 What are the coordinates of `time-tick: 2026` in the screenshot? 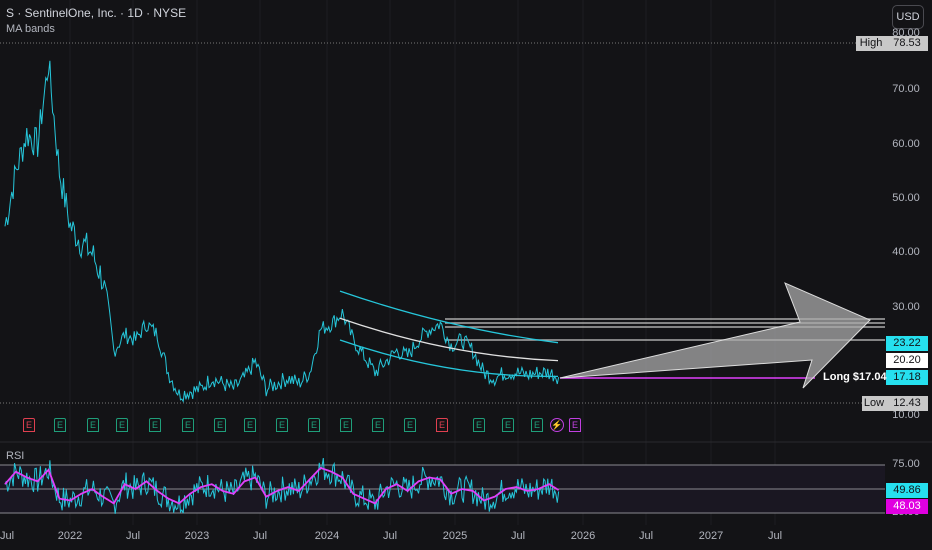 It's located at (583, 536).